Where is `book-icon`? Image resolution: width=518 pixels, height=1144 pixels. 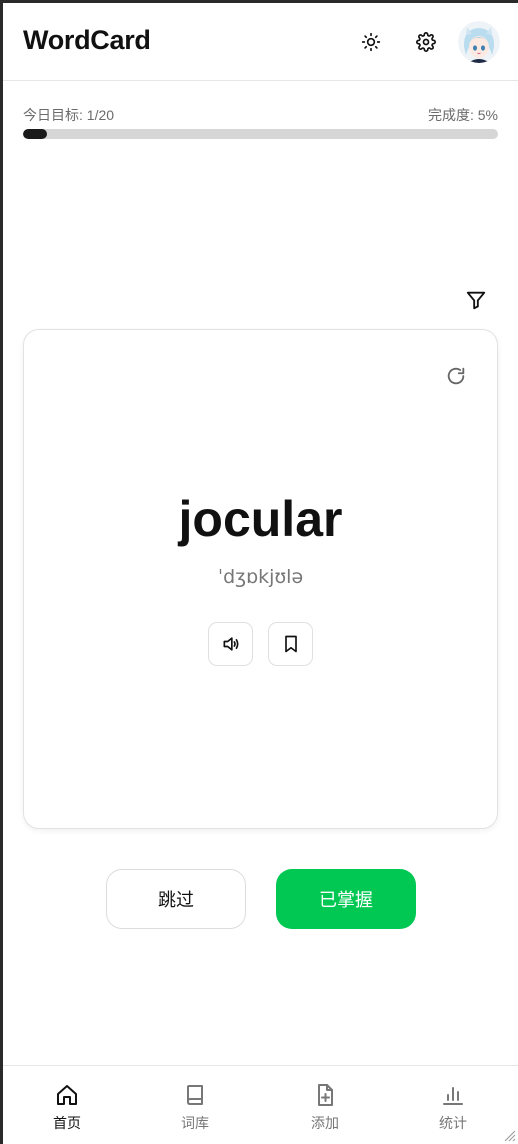 book-icon is located at coordinates (195, 1095).